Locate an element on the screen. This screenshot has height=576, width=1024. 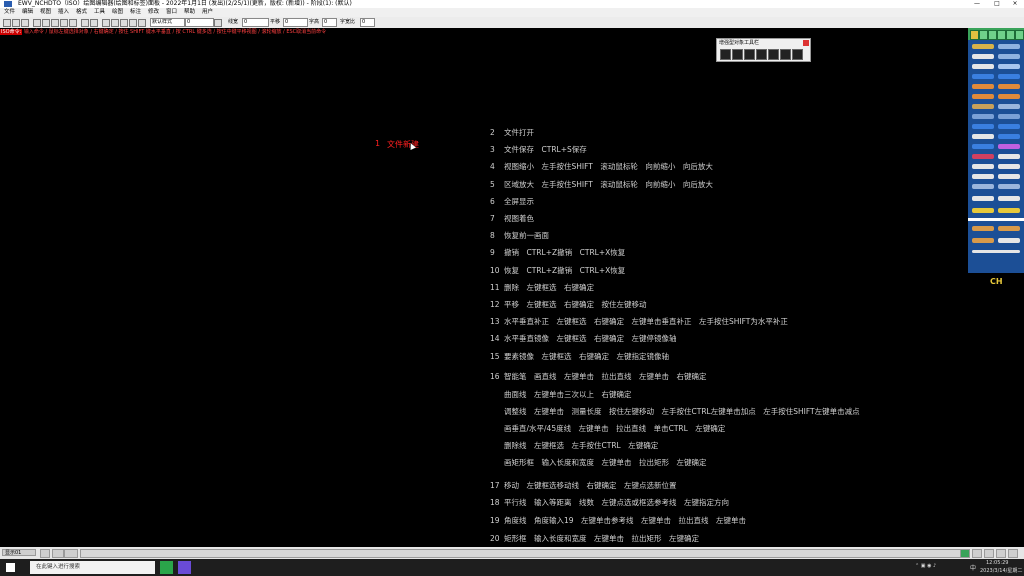
windows-start-icon is located at coordinates (10, 567).